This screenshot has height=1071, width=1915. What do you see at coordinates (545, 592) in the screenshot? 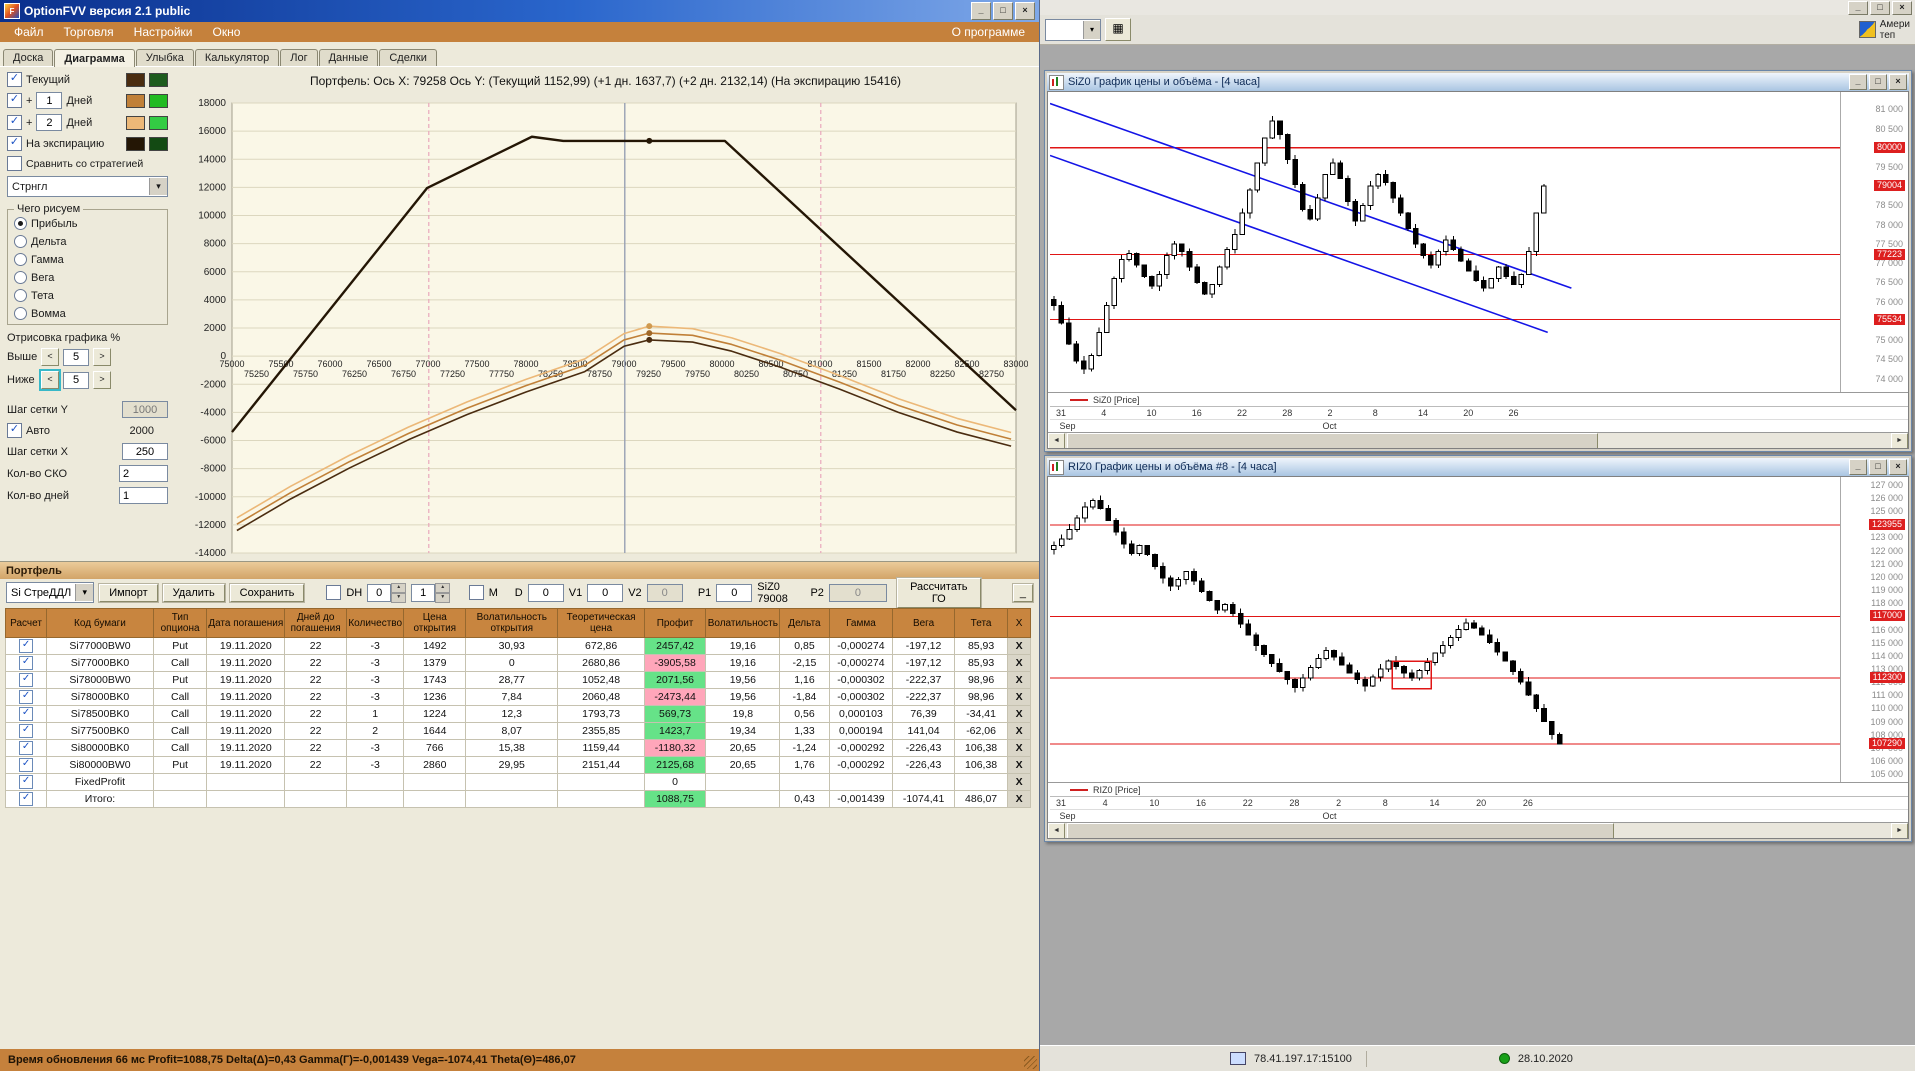
I see `d-input` at bounding box center [545, 592].